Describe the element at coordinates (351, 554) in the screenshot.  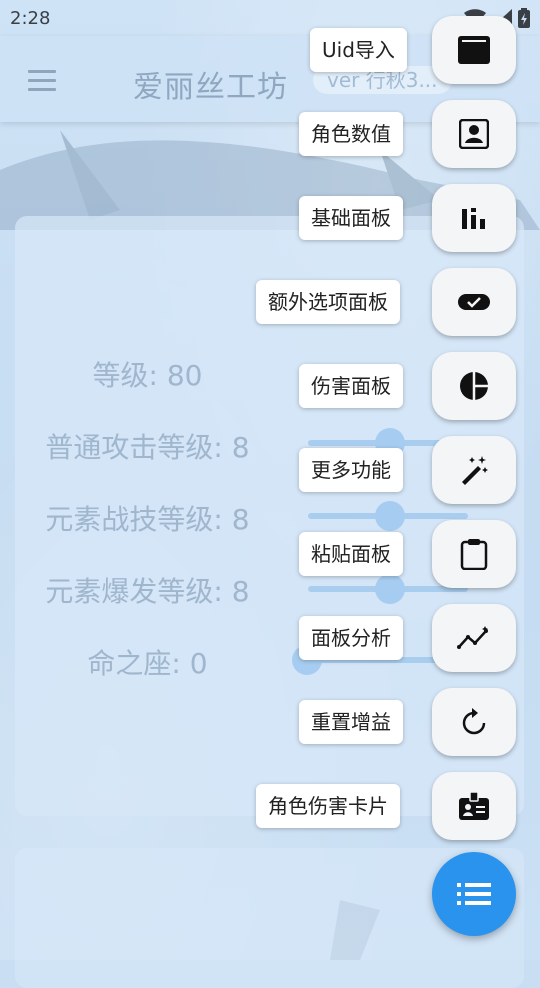
I see `action-label: 粘贴面板` at that location.